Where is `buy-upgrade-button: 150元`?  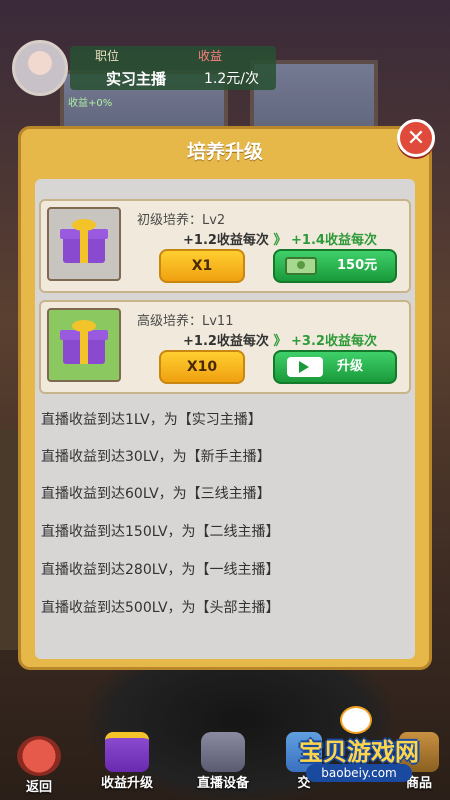
buy-upgrade-button: 150元 is located at coordinates (335, 266).